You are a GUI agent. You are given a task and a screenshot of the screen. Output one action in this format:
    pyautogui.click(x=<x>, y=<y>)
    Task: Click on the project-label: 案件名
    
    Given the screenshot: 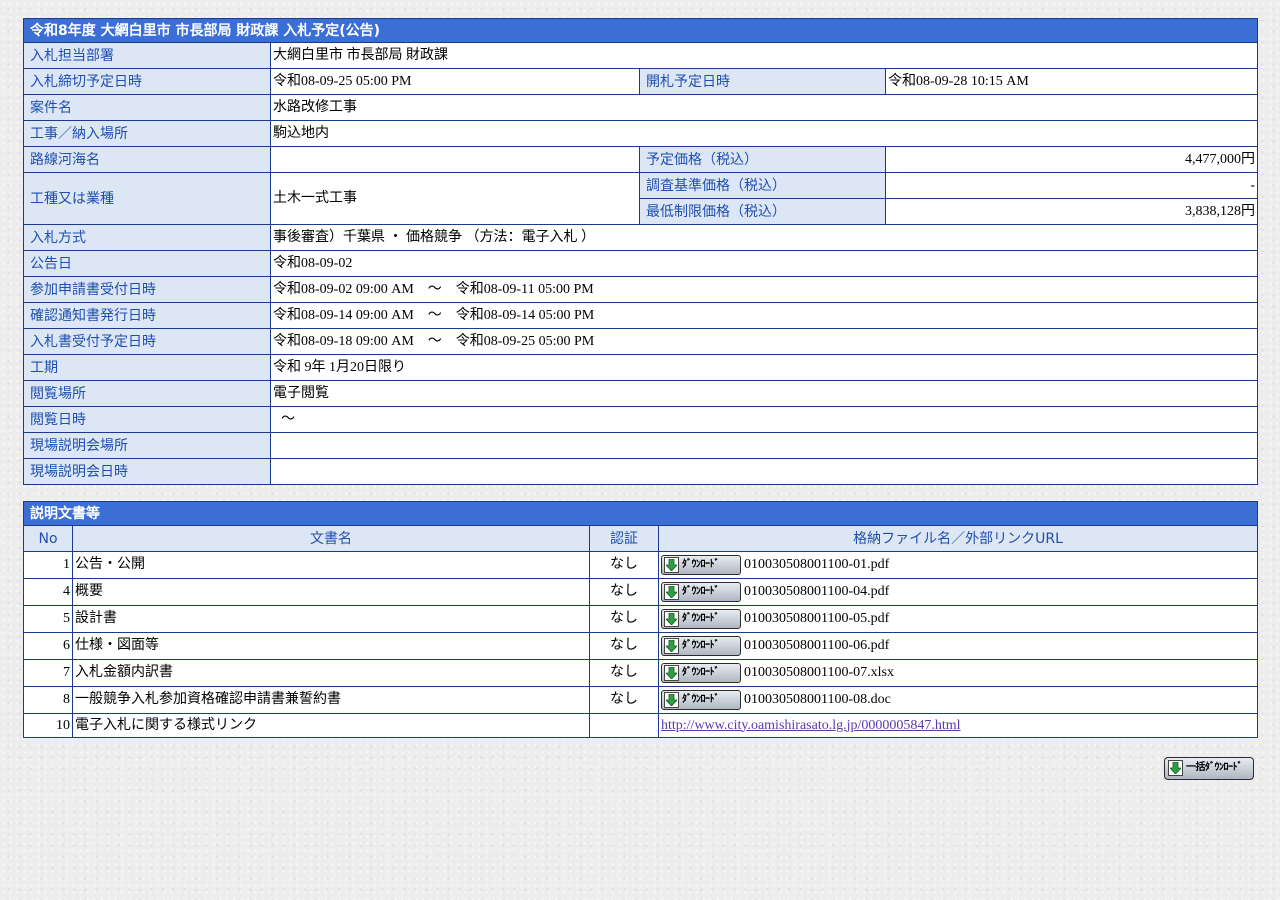 What is the action you would take?
    pyautogui.click(x=147, y=107)
    